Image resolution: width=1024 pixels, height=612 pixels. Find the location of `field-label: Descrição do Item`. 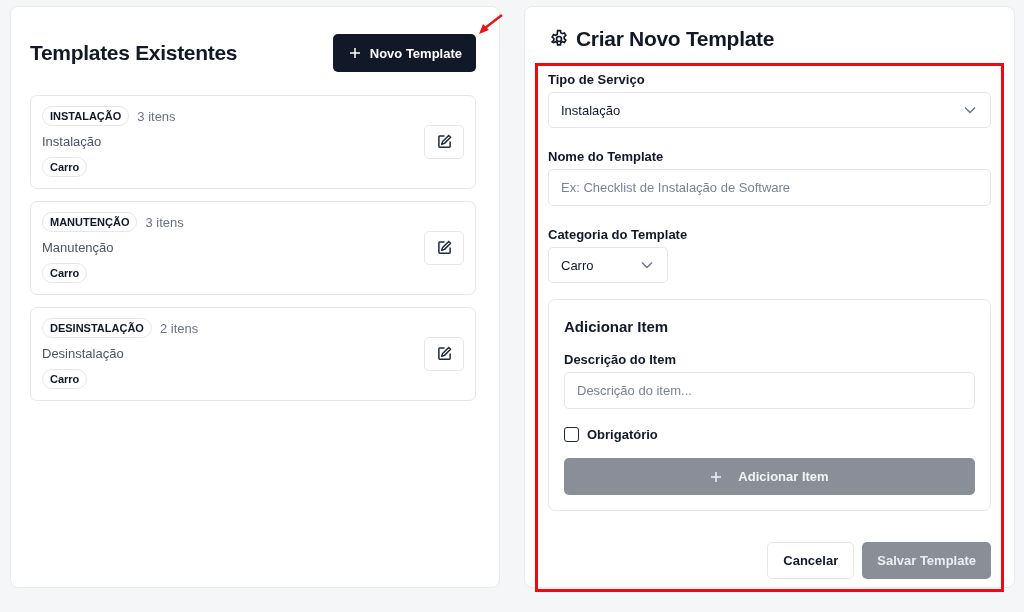

field-label: Descrição do Item is located at coordinates (620, 359).